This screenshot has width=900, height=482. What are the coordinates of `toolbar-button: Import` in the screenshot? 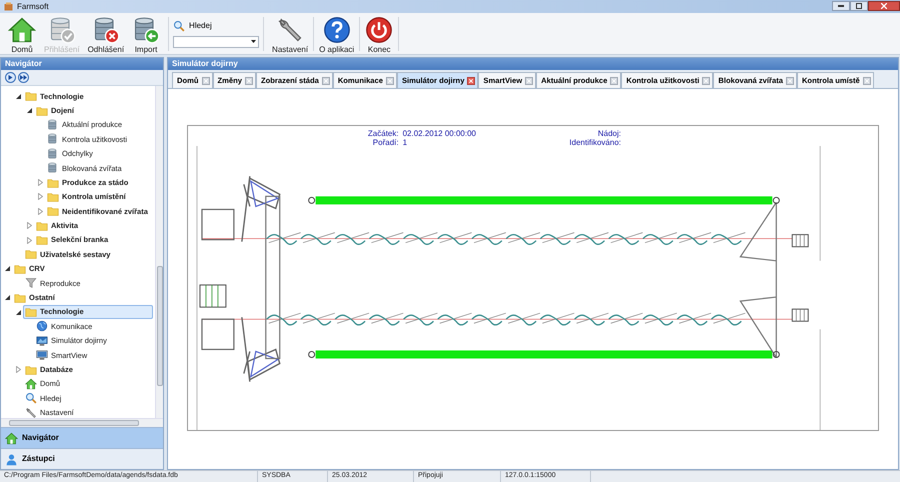 It's located at (146, 34).